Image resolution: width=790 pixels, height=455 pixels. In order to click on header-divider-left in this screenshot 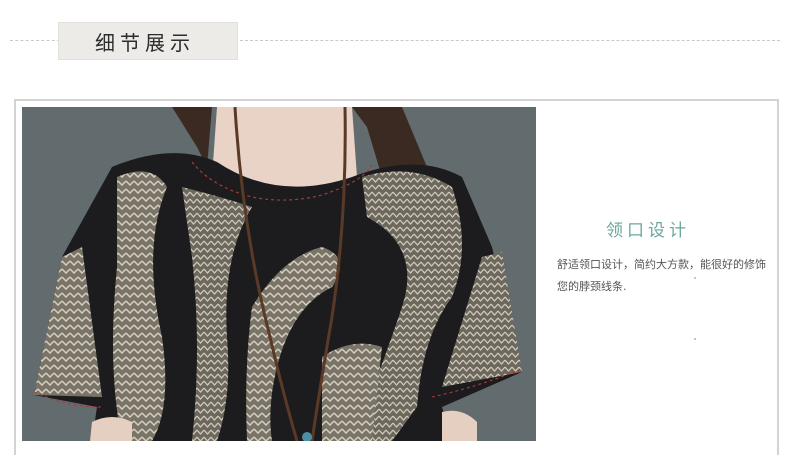, I will do `click(35, 40)`.